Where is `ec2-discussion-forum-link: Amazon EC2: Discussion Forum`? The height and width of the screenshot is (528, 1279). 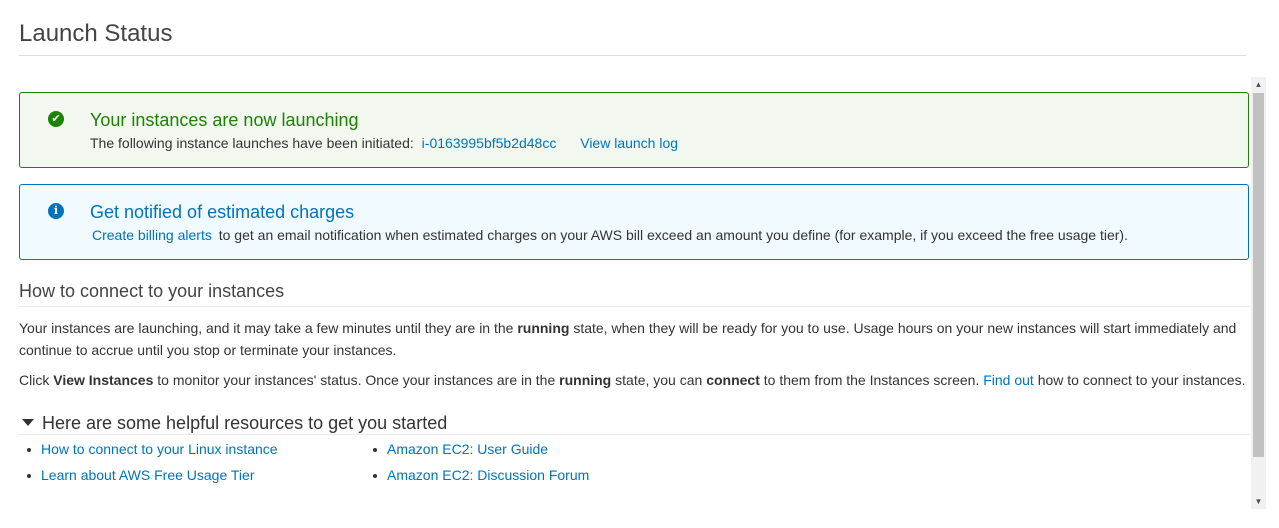
ec2-discussion-forum-link: Amazon EC2: Discussion Forum is located at coordinates (488, 475).